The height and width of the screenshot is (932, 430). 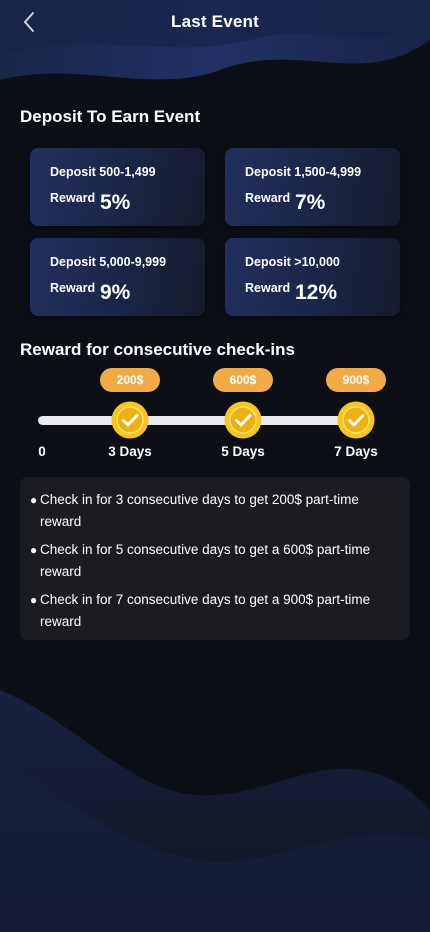 What do you see at coordinates (110, 116) in the screenshot?
I see `deposit-section-title: Deposit To Earn Event` at bounding box center [110, 116].